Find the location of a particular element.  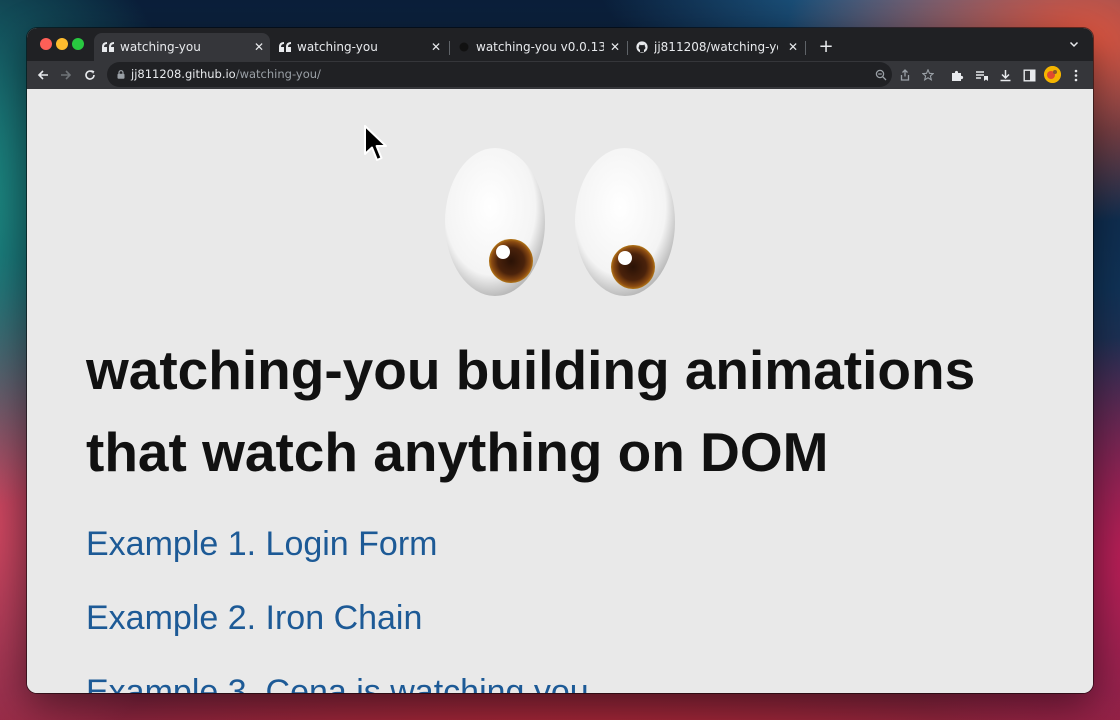

profile-avatar is located at coordinates (1052, 74).